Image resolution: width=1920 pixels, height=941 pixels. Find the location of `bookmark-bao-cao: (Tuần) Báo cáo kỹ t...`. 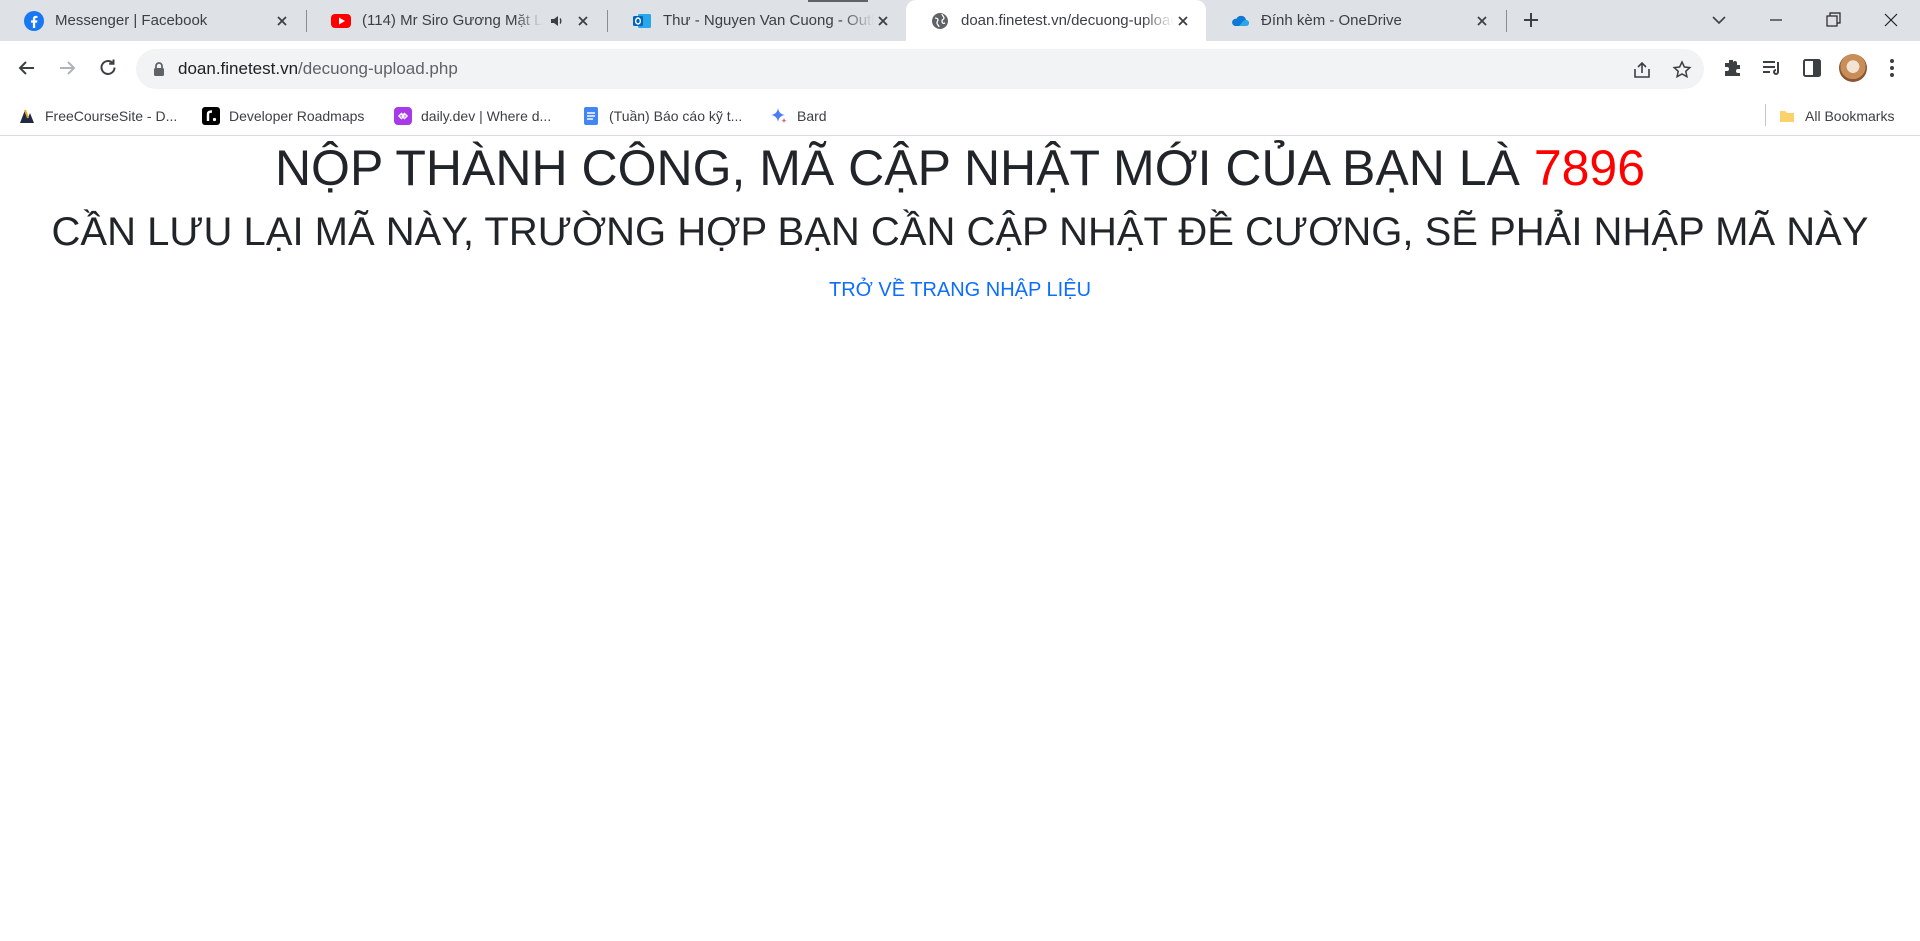

bookmark-bao-cao: (Tuần) Báo cáo kỹ t... is located at coordinates (662, 116).